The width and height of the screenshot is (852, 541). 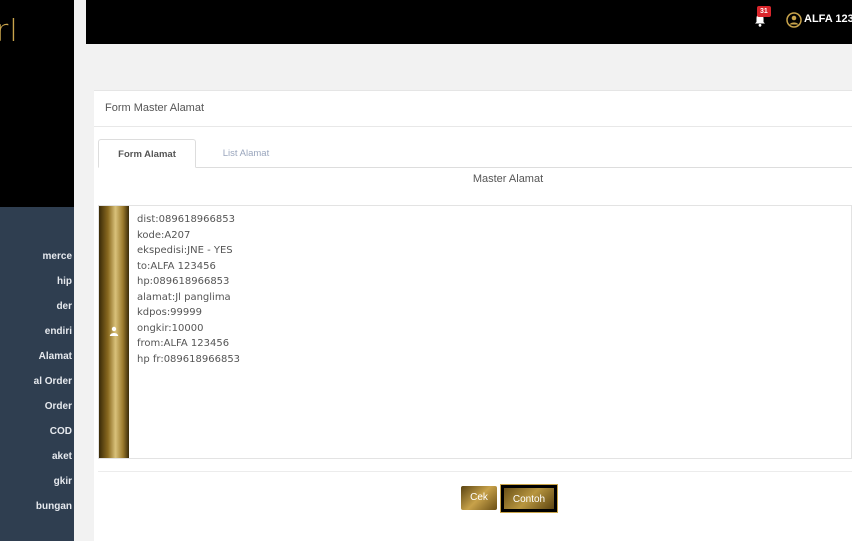 What do you see at coordinates (828, 19) in the screenshot?
I see `user-name: ALFA 123` at bounding box center [828, 19].